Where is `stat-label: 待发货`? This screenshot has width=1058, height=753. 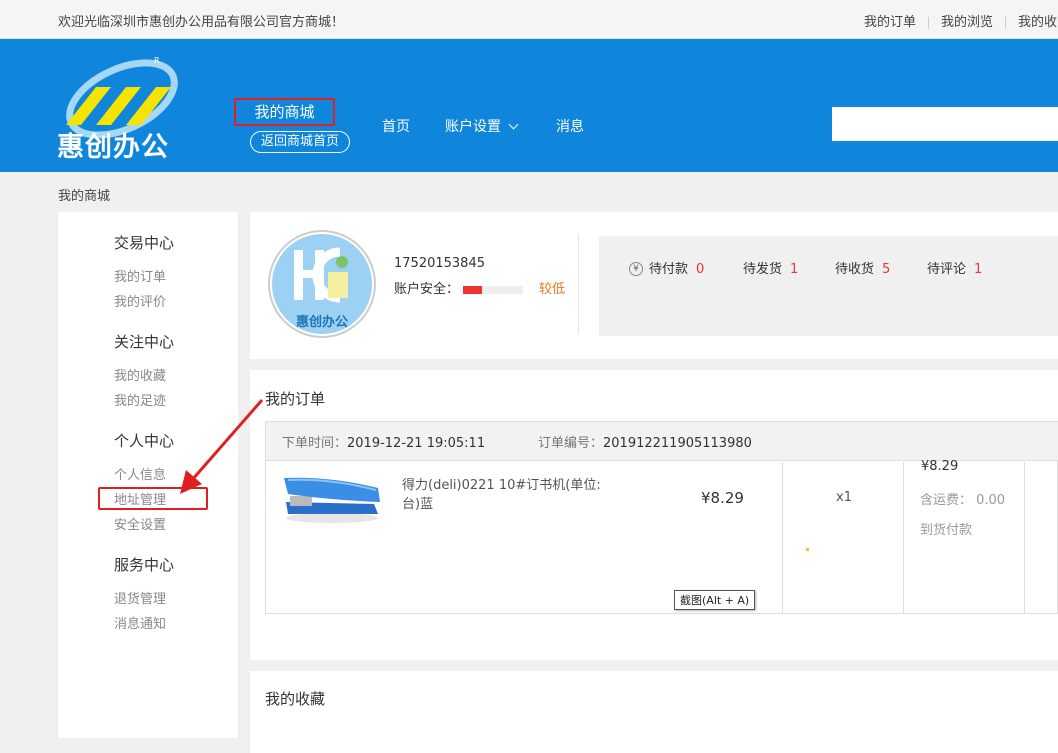 stat-label: 待发货 is located at coordinates (763, 269).